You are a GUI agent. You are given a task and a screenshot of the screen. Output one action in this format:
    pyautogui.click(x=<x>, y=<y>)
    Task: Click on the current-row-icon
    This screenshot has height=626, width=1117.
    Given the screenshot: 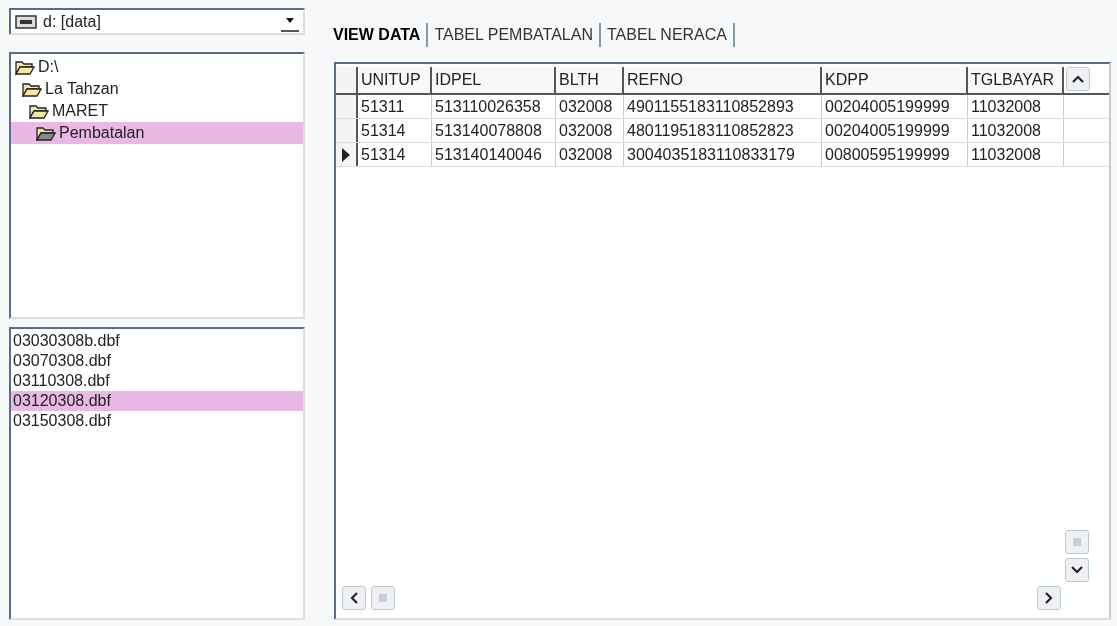 What is the action you would take?
    pyautogui.click(x=346, y=154)
    